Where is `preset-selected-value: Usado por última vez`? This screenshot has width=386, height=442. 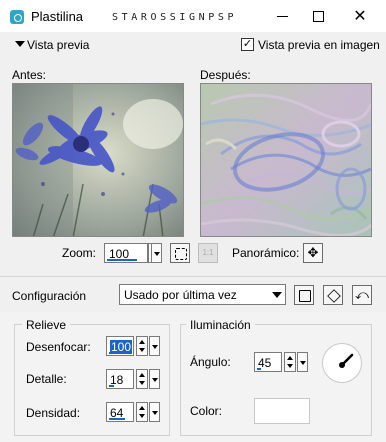
preset-selected-value: Usado por última vez is located at coordinates (180, 295).